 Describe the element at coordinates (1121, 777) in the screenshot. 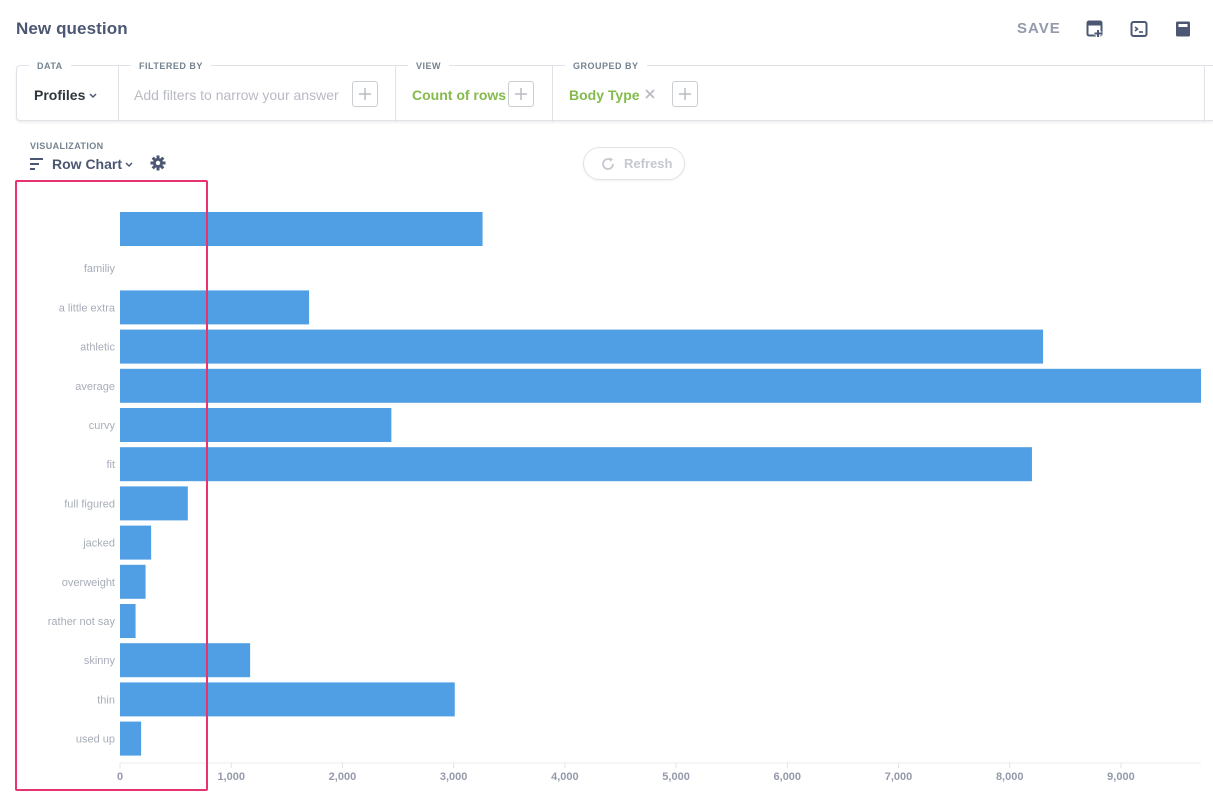

I see `x-axis-tick-label: 9,000` at that location.